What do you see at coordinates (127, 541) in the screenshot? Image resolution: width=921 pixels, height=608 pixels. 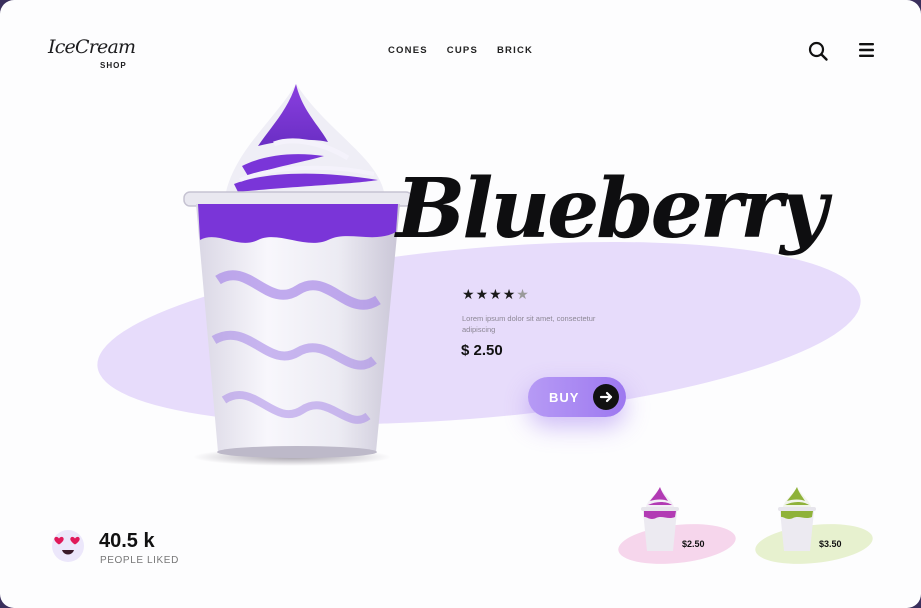 I see `likes-count: 40.5 k` at bounding box center [127, 541].